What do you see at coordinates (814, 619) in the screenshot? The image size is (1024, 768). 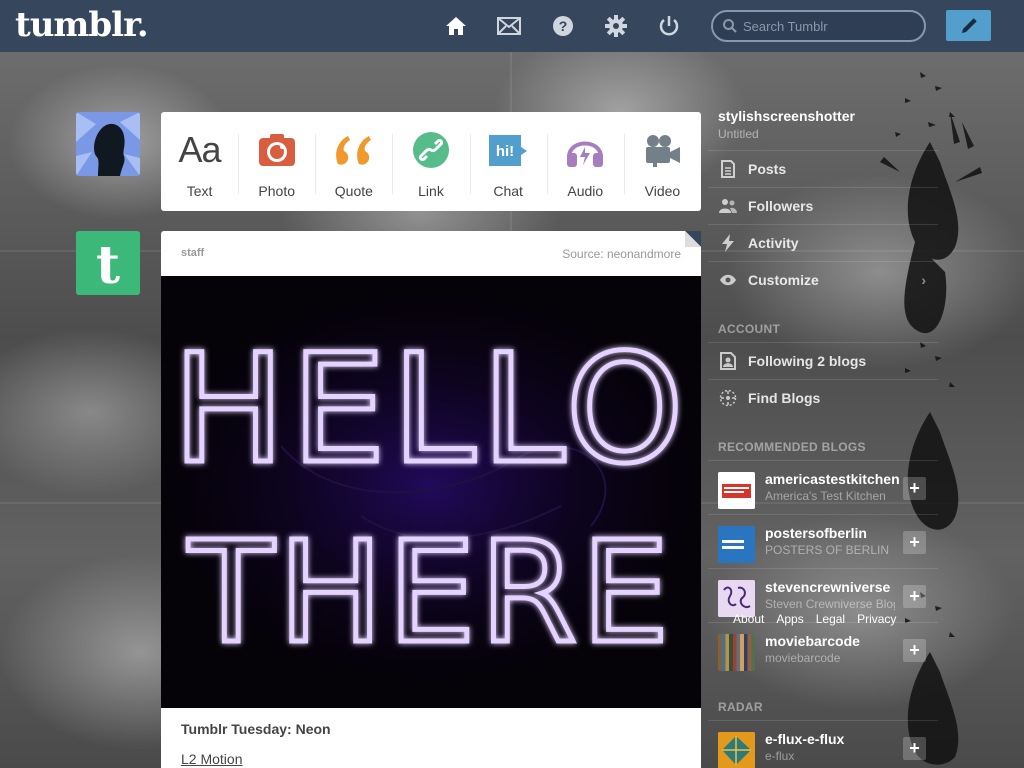 I see `footer-links: About Apps Legal Privacy` at bounding box center [814, 619].